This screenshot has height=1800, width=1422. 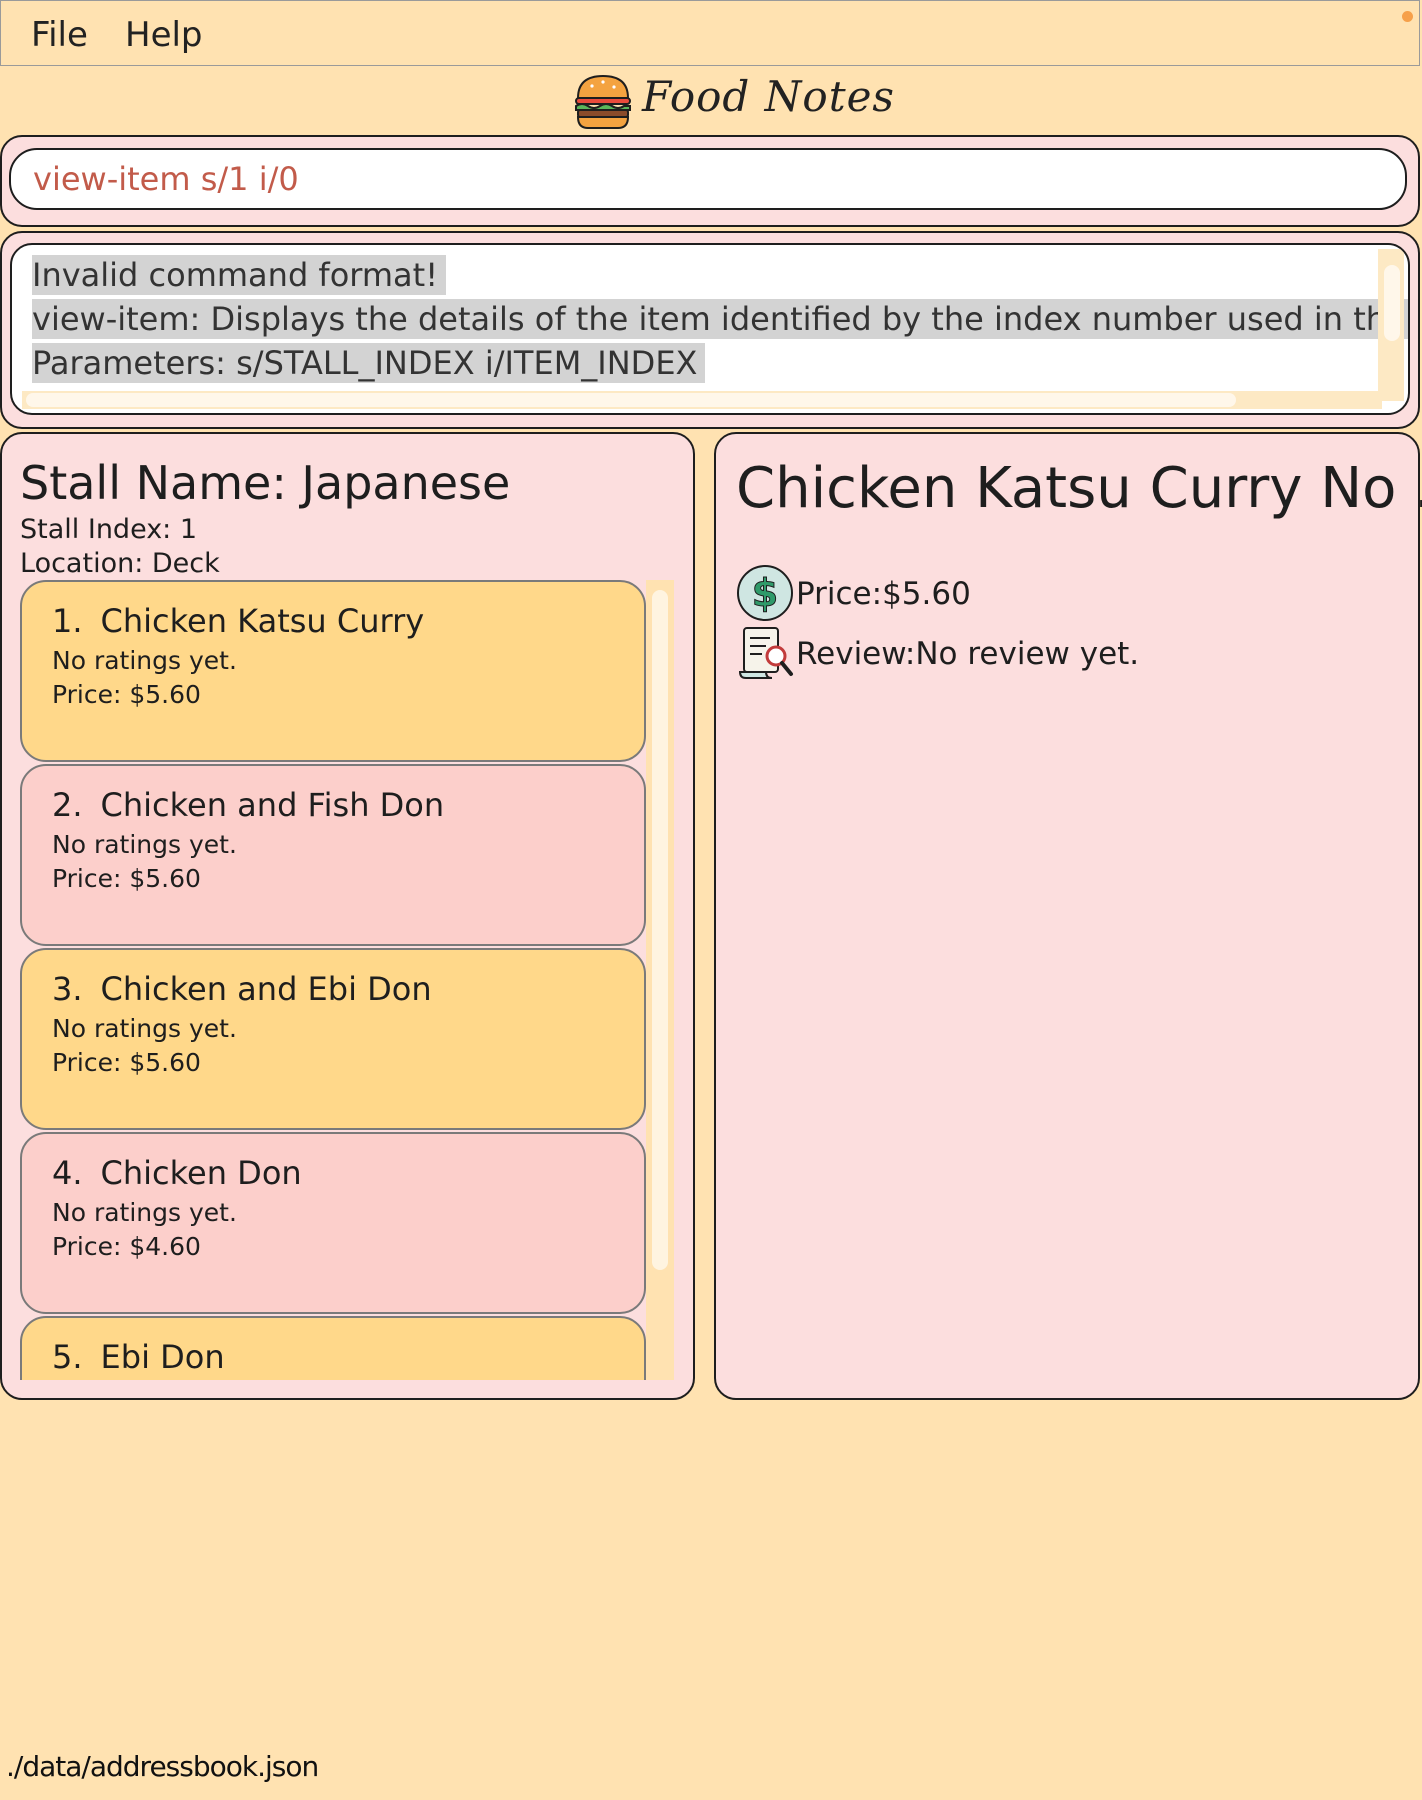 I want to click on command-input, so click(x=708, y=179).